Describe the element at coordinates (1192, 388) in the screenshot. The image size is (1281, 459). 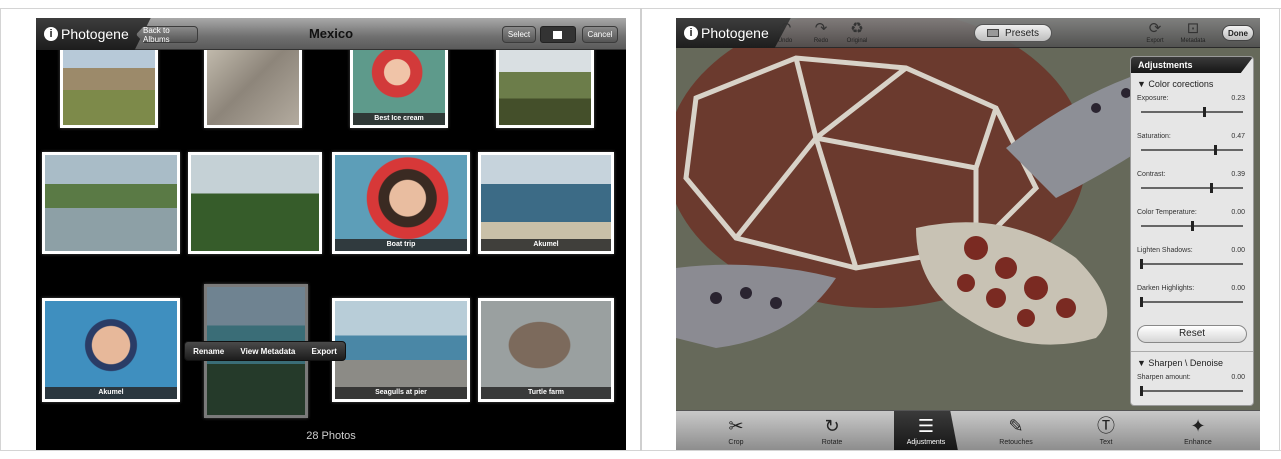
I see `sharpen-amount-slider: Sharpen amount: 0.00` at that location.